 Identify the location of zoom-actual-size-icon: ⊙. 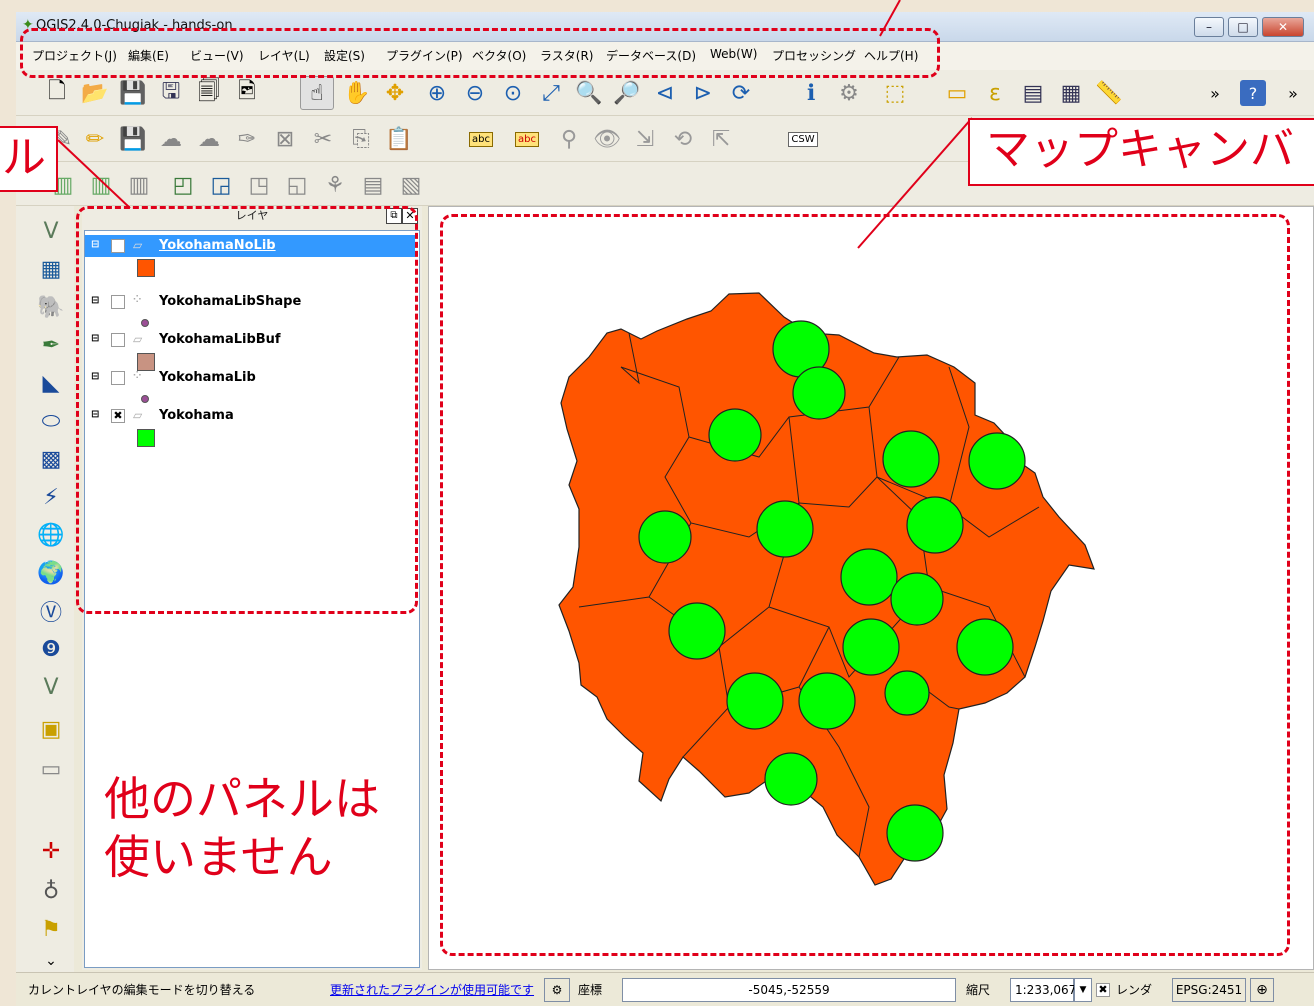
(513, 93).